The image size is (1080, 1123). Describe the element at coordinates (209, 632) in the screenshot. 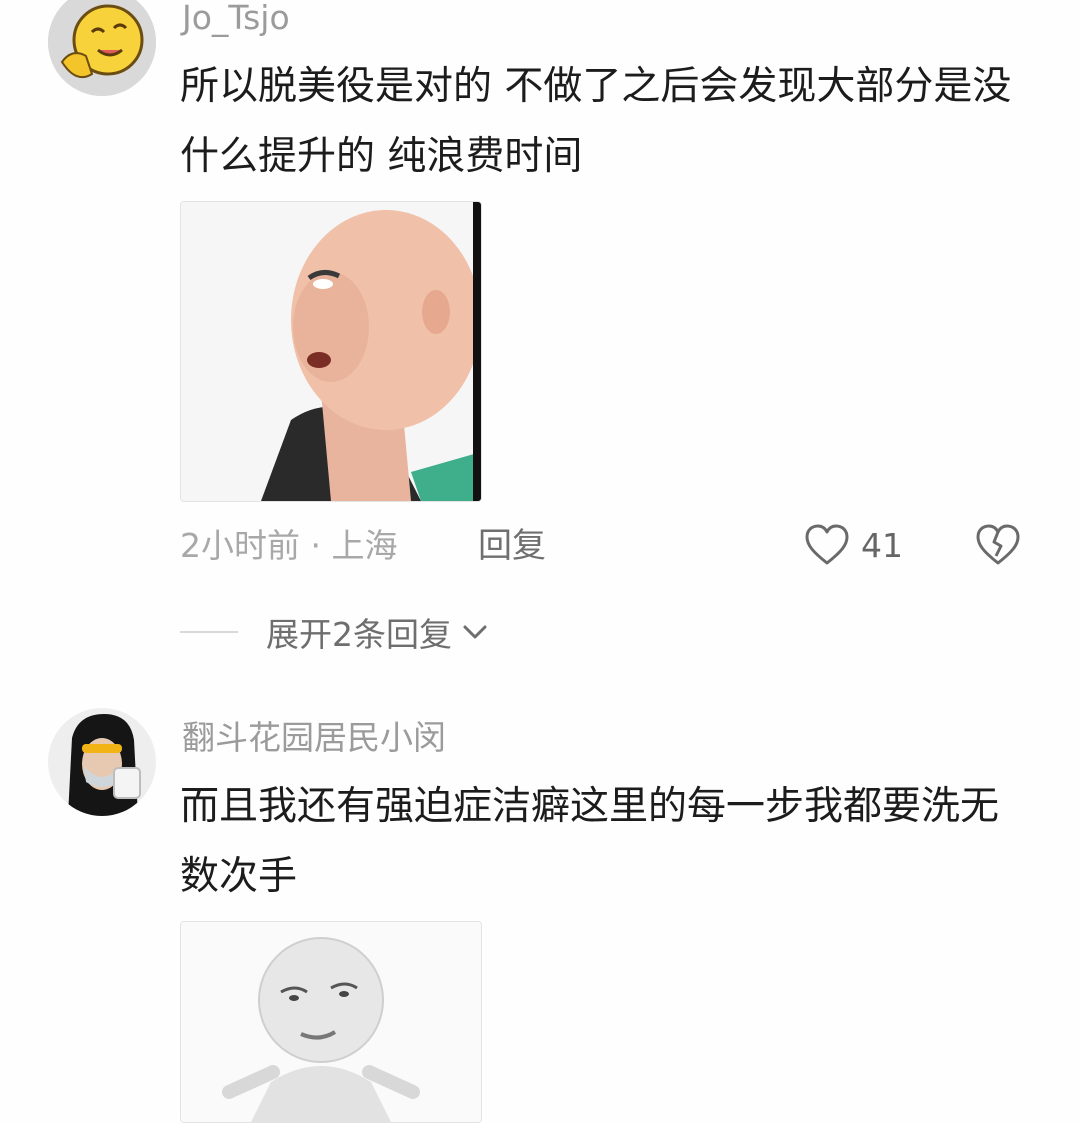

I see `divider-line` at that location.